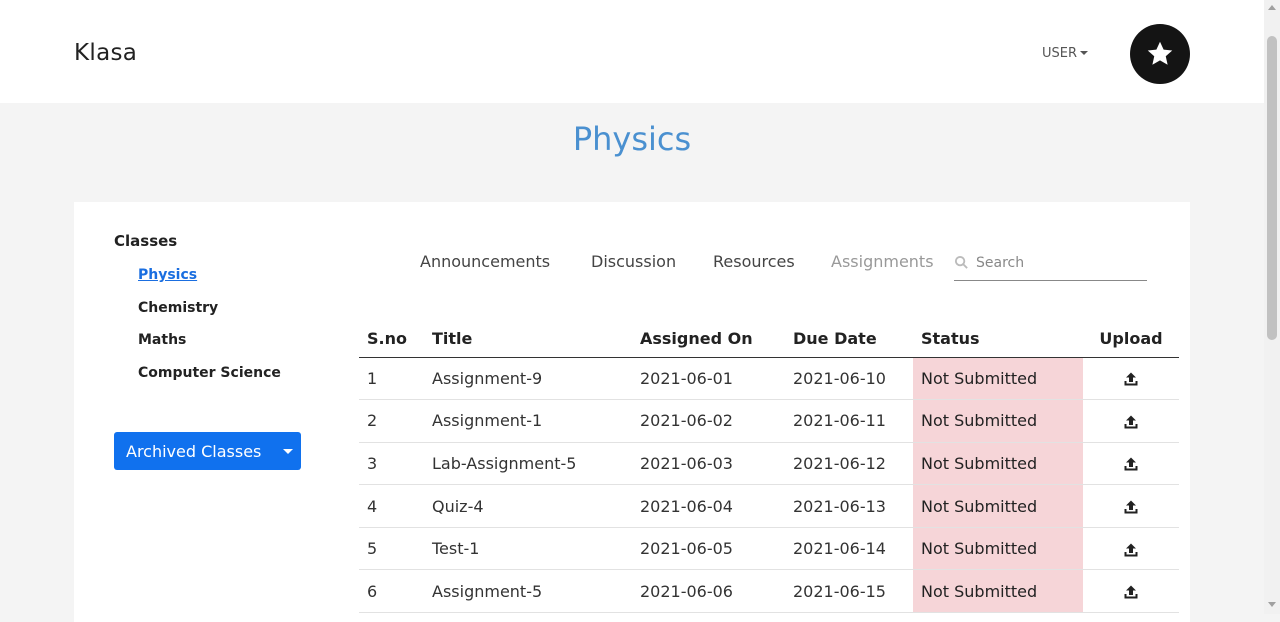 This screenshot has width=1280, height=622. I want to click on search-icon, so click(961, 262).